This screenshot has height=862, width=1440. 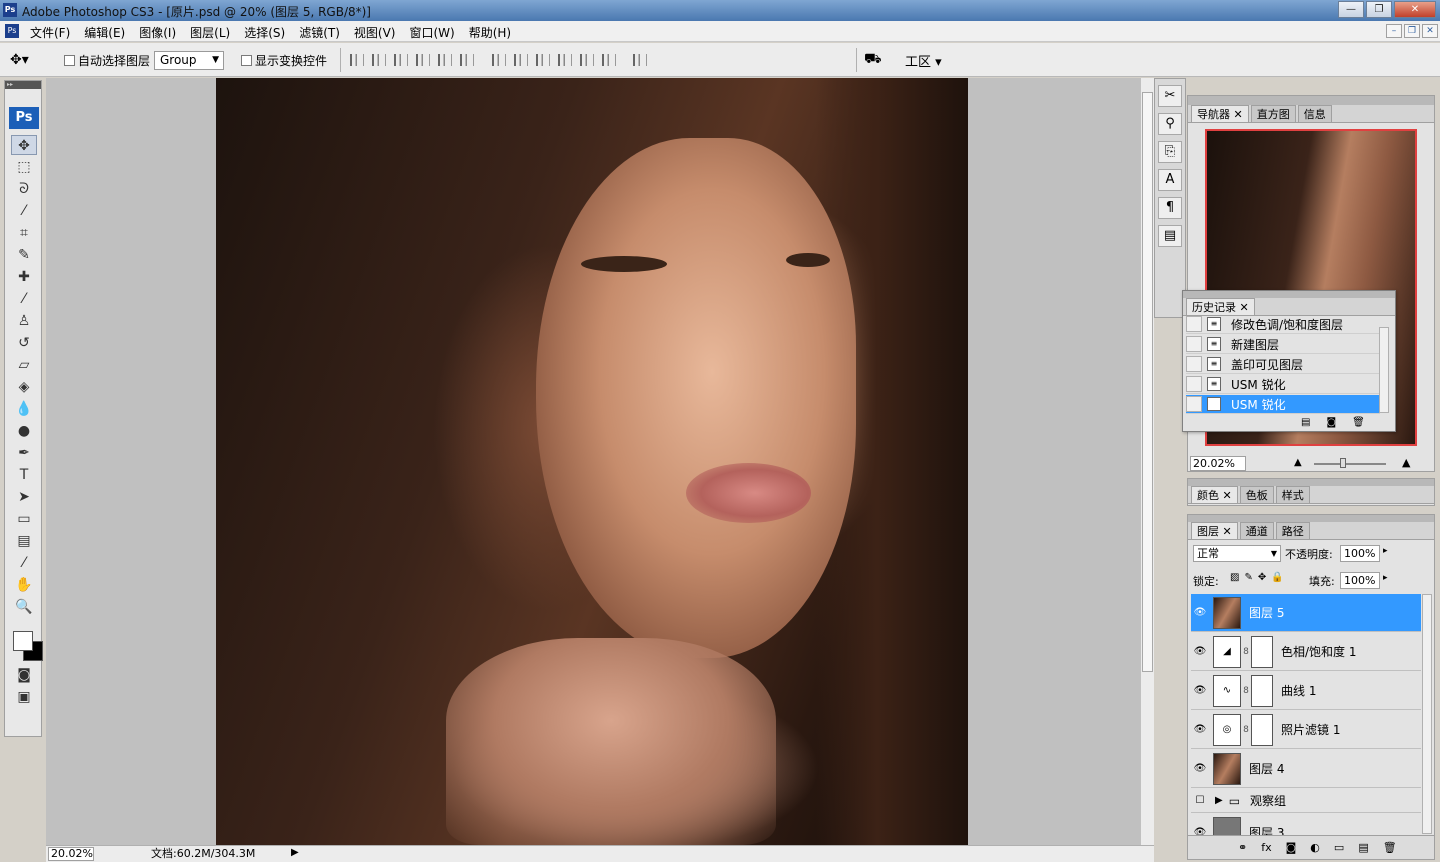 What do you see at coordinates (1256, 494) in the screenshot?
I see `tab-swatches: 色板` at bounding box center [1256, 494].